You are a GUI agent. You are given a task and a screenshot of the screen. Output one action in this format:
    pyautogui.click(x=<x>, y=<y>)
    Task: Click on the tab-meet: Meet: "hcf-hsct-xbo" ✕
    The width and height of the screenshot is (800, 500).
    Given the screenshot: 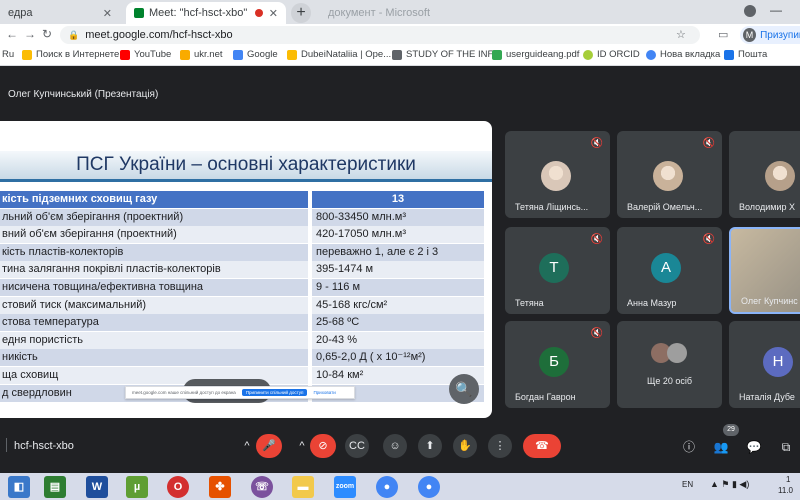 What is the action you would take?
    pyautogui.click(x=206, y=13)
    